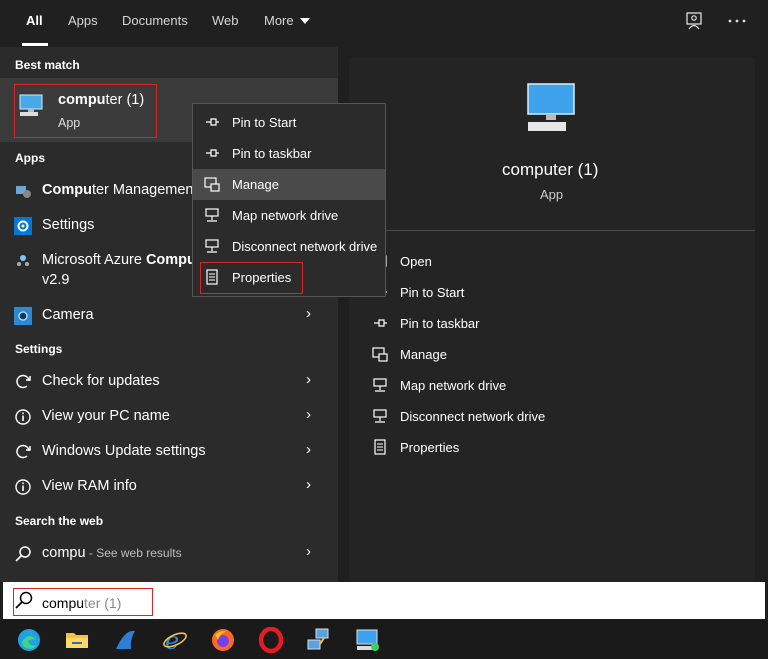 The image size is (768, 659). What do you see at coordinates (737, 21) in the screenshot?
I see `more-options-icon` at bounding box center [737, 21].